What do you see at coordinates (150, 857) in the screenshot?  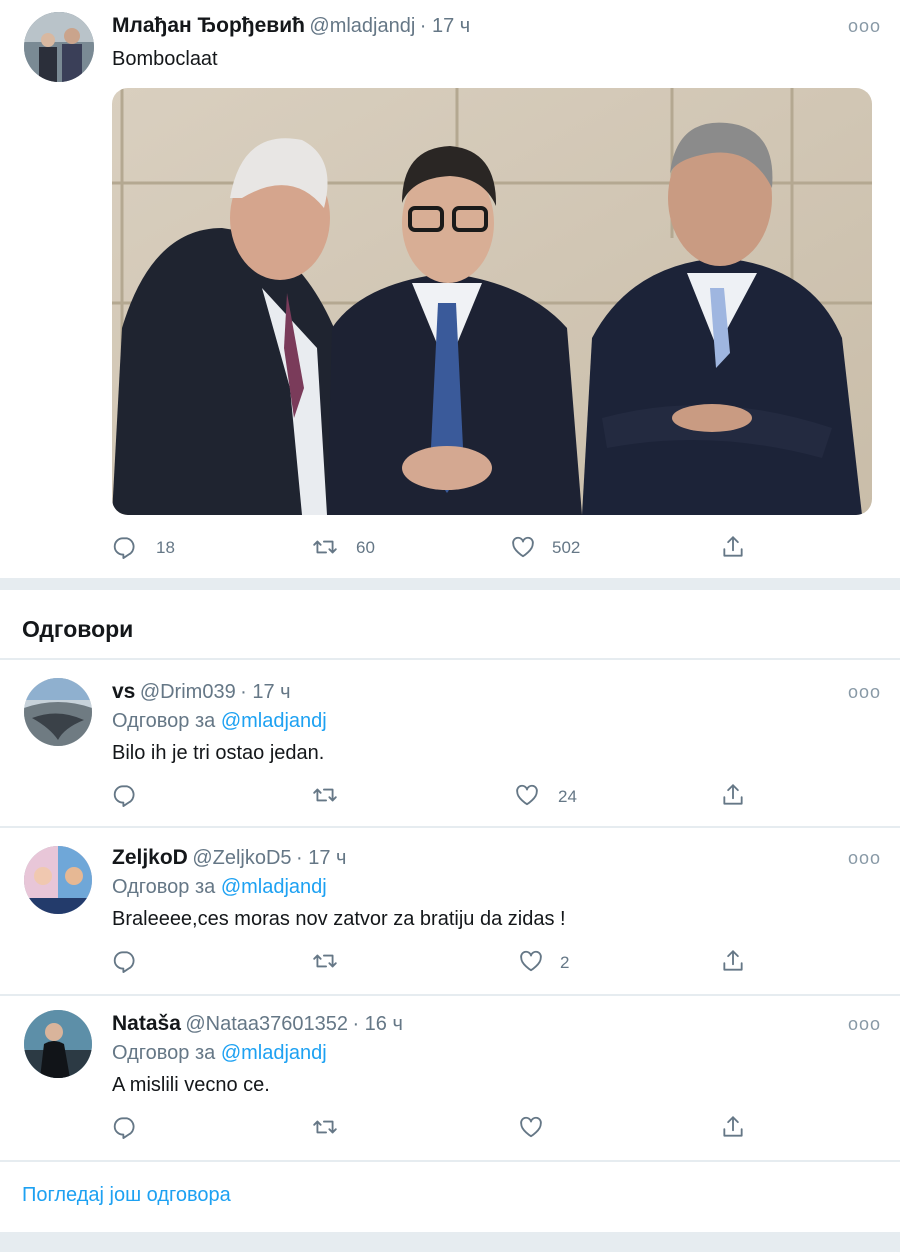 I see `author-name: ZeljkoD` at bounding box center [150, 857].